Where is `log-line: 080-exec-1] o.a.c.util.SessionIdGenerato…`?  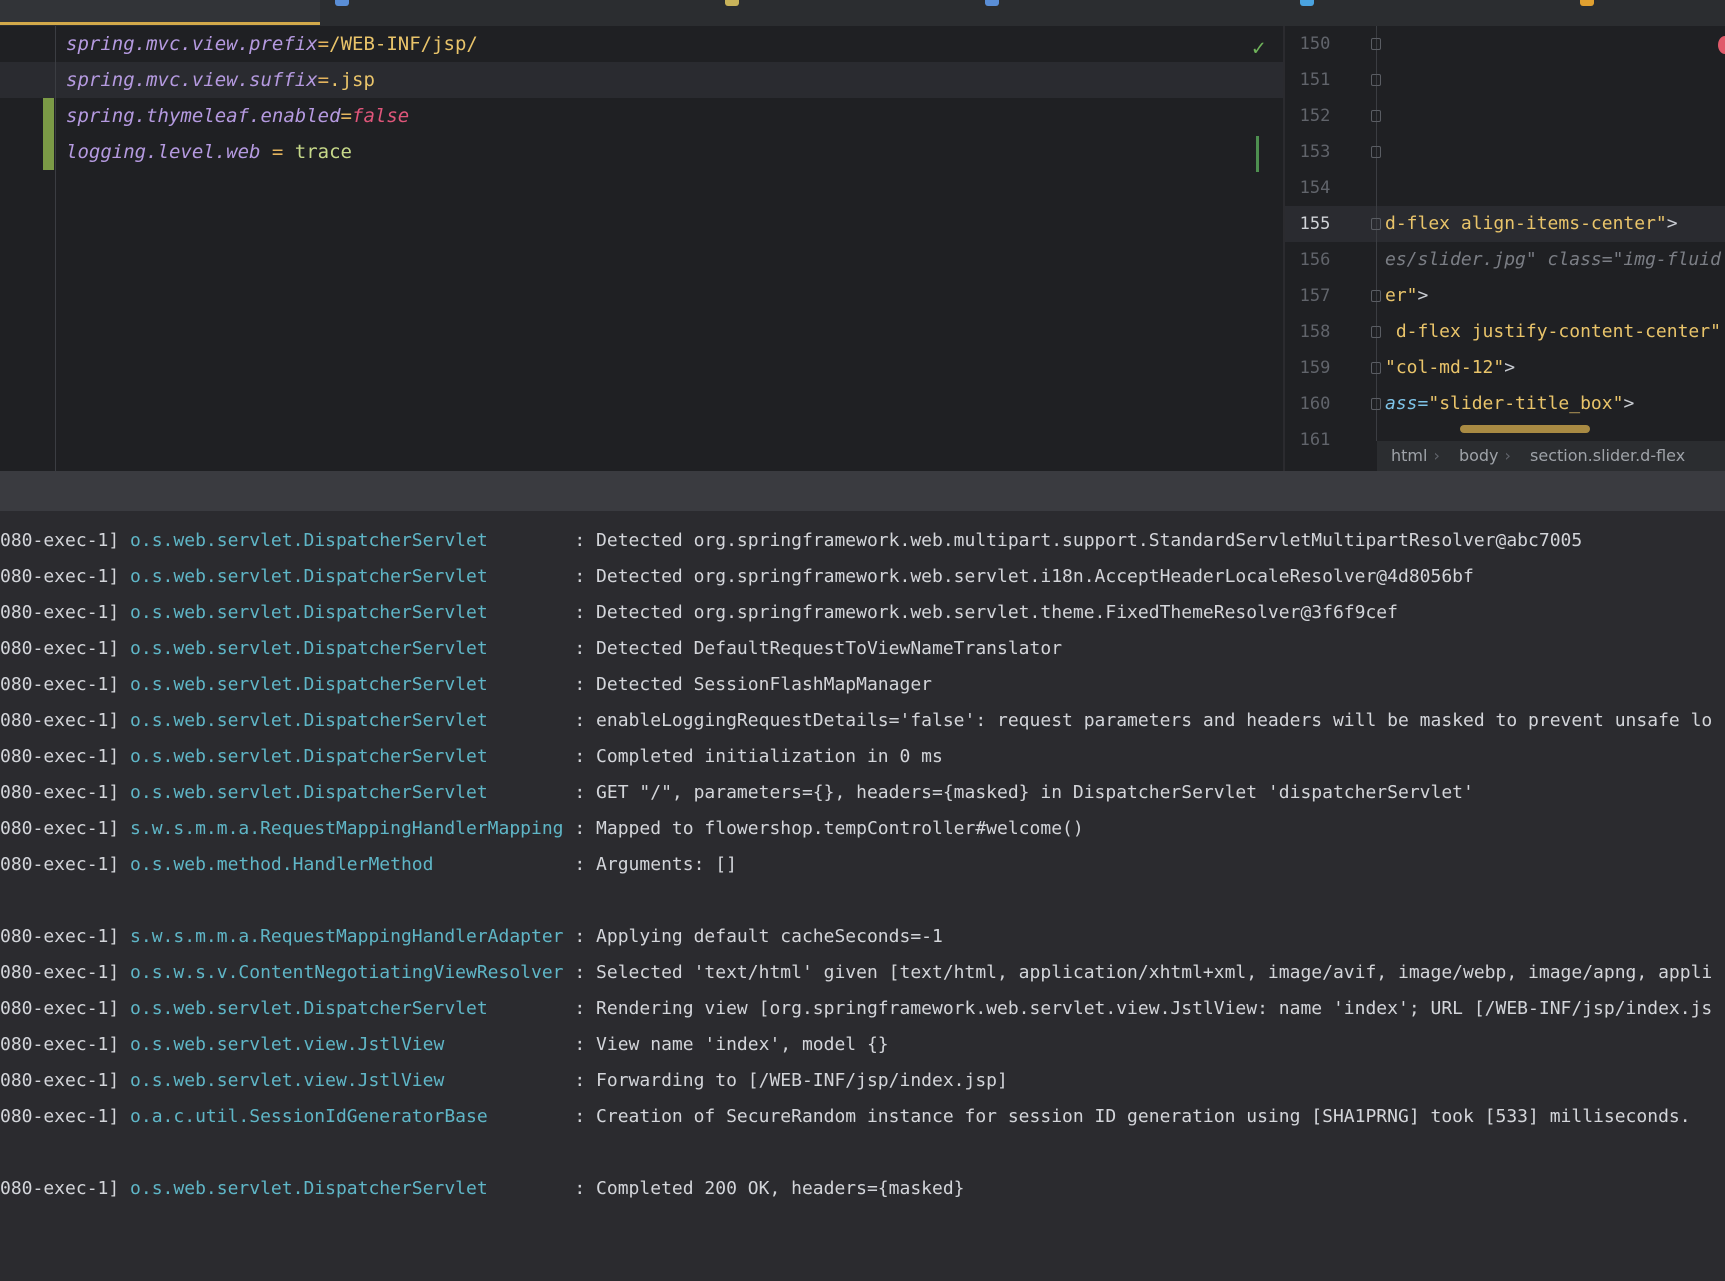 log-line: 080-exec-1] o.a.c.util.SessionIdGenerato… is located at coordinates (845, 1117).